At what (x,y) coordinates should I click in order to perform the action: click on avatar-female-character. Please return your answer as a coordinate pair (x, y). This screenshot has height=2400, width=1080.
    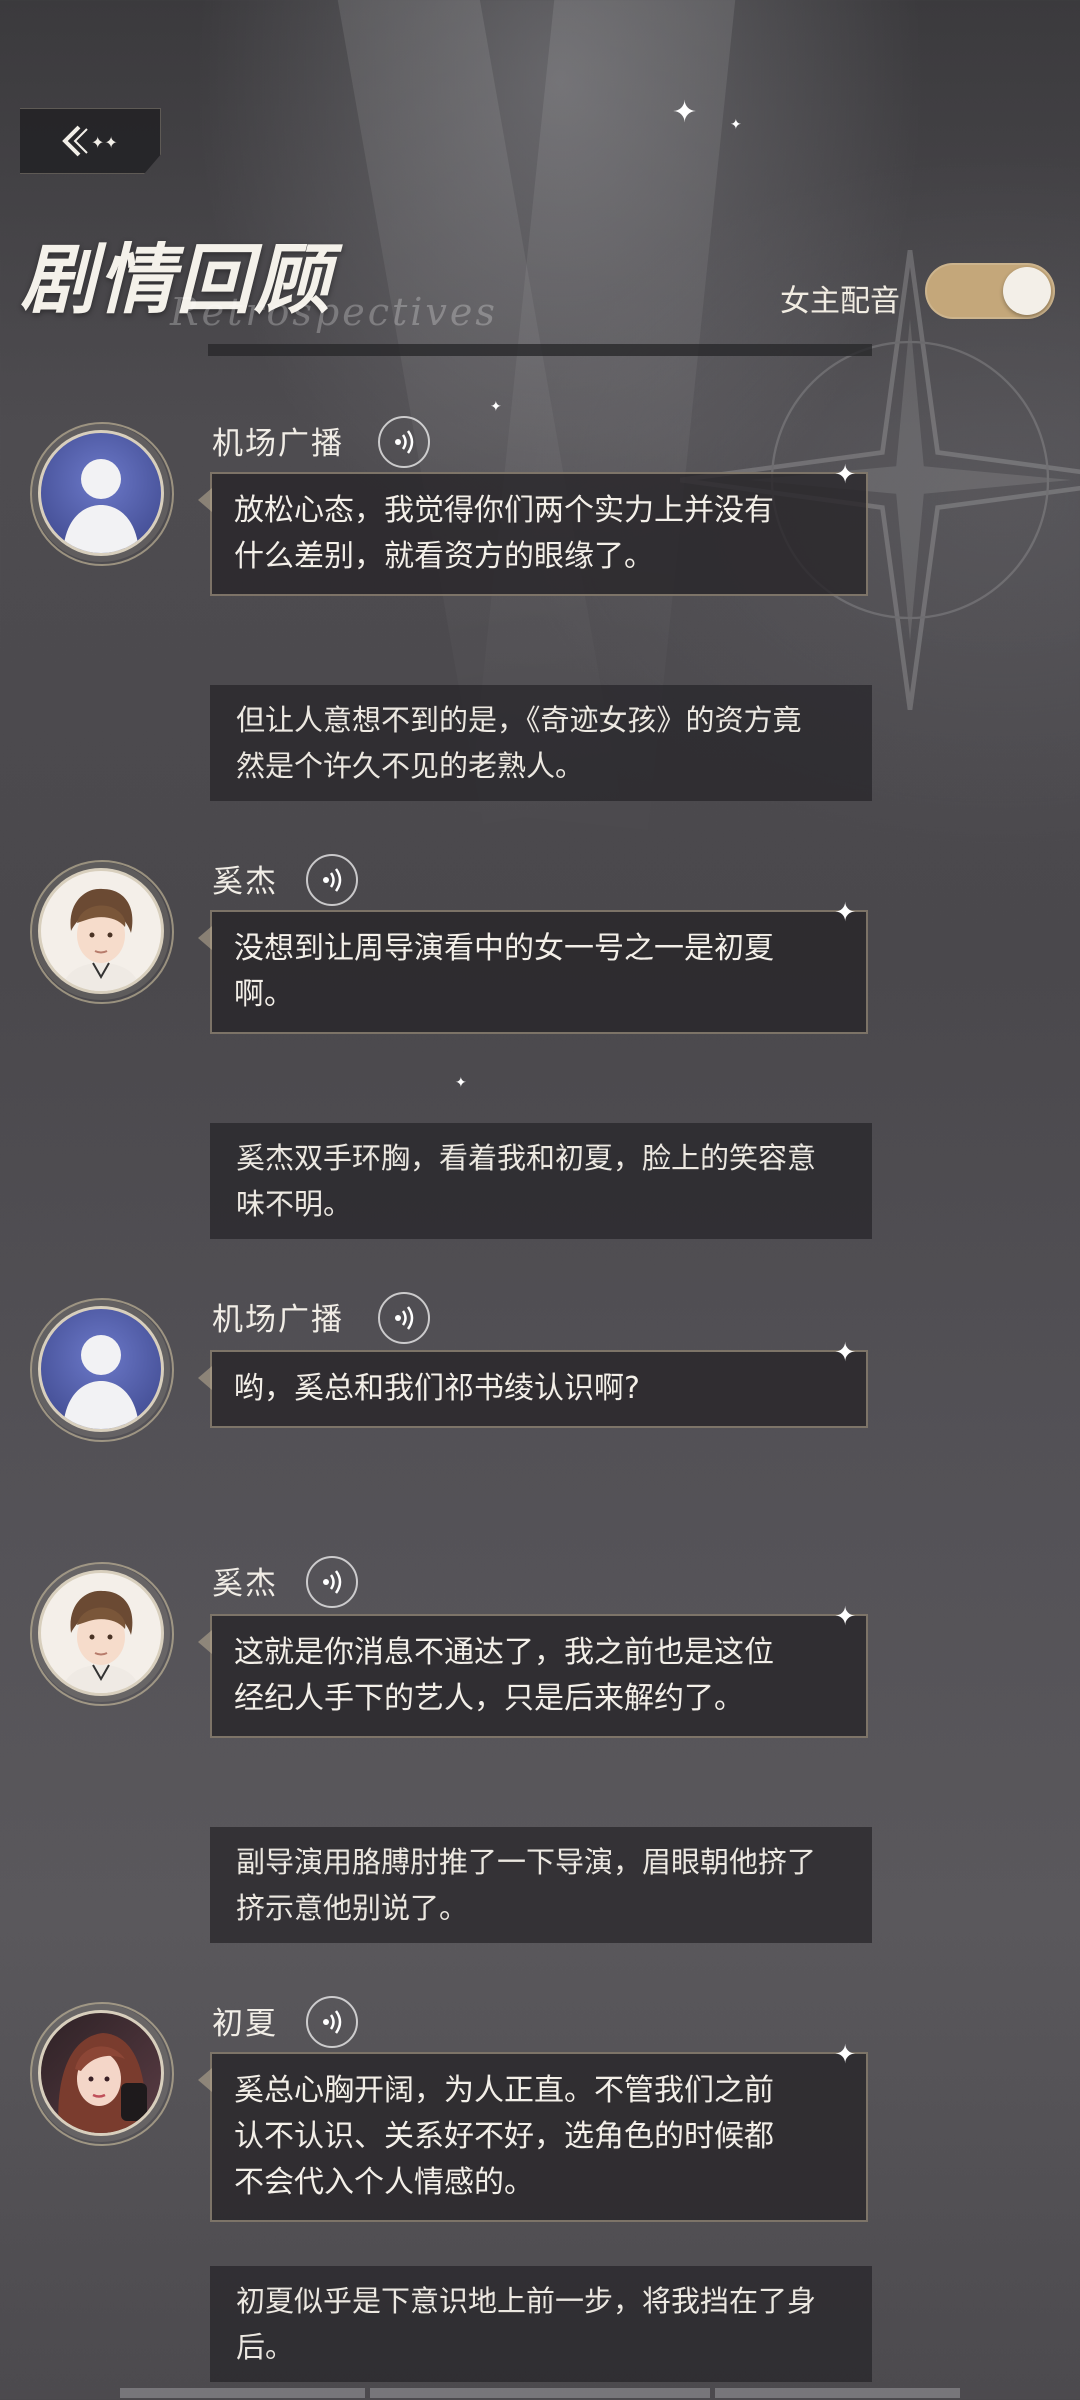
    Looking at the image, I should click on (101, 2073).